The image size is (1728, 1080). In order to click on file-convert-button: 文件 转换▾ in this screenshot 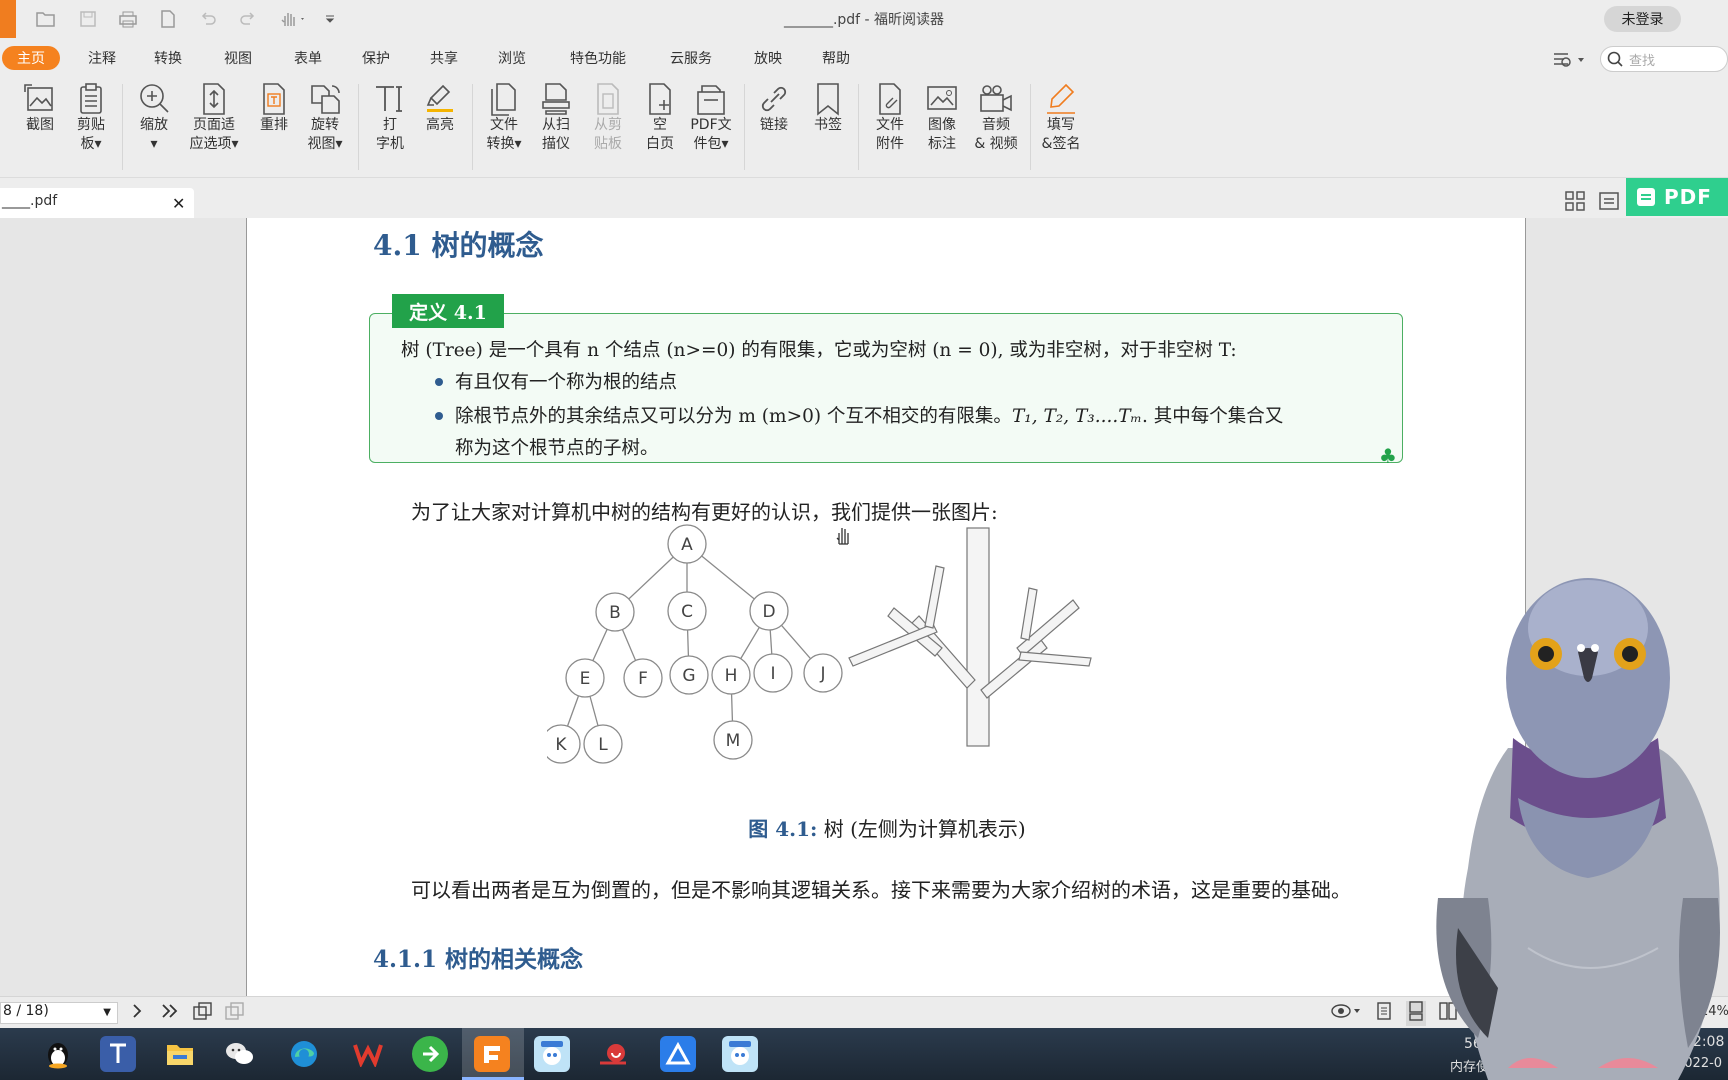, I will do `click(504, 118)`.